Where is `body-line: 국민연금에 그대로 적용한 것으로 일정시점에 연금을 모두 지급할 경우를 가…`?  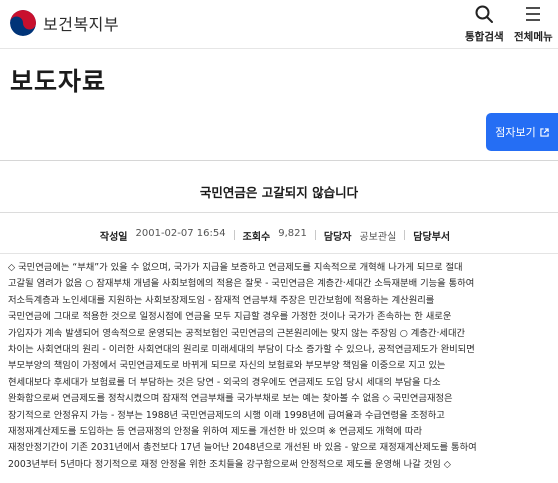 body-line: 국민연금에 그대로 적용한 것으로 일정시점에 연금을 모두 지급할 경우를 가… is located at coordinates (230, 317).